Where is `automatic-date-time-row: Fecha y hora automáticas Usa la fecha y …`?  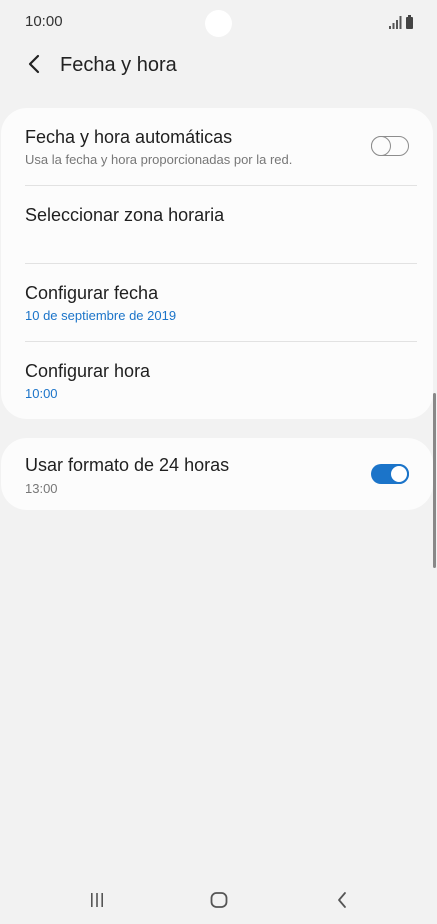 automatic-date-time-row: Fecha y hora automáticas Usa la fecha y … is located at coordinates (217, 147).